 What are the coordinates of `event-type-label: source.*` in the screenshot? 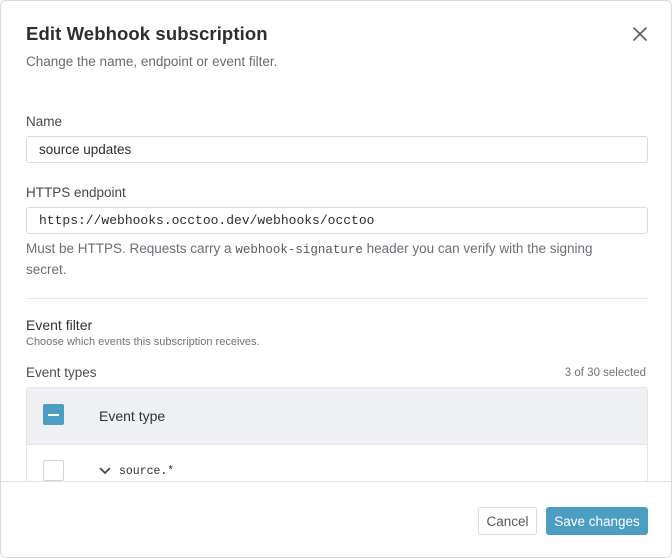 It's located at (147, 471).